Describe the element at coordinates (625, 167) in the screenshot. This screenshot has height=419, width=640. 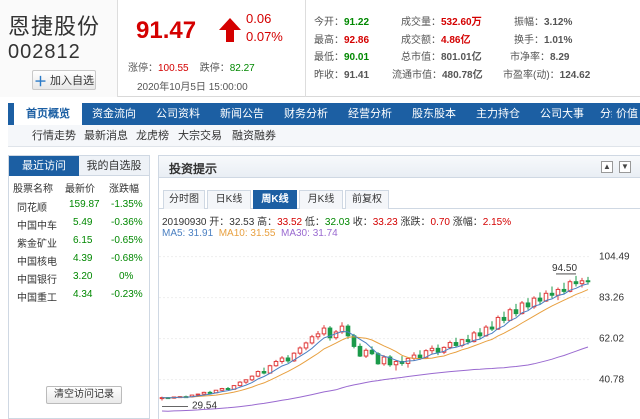
I see `expand-down-icon: ▼` at that location.